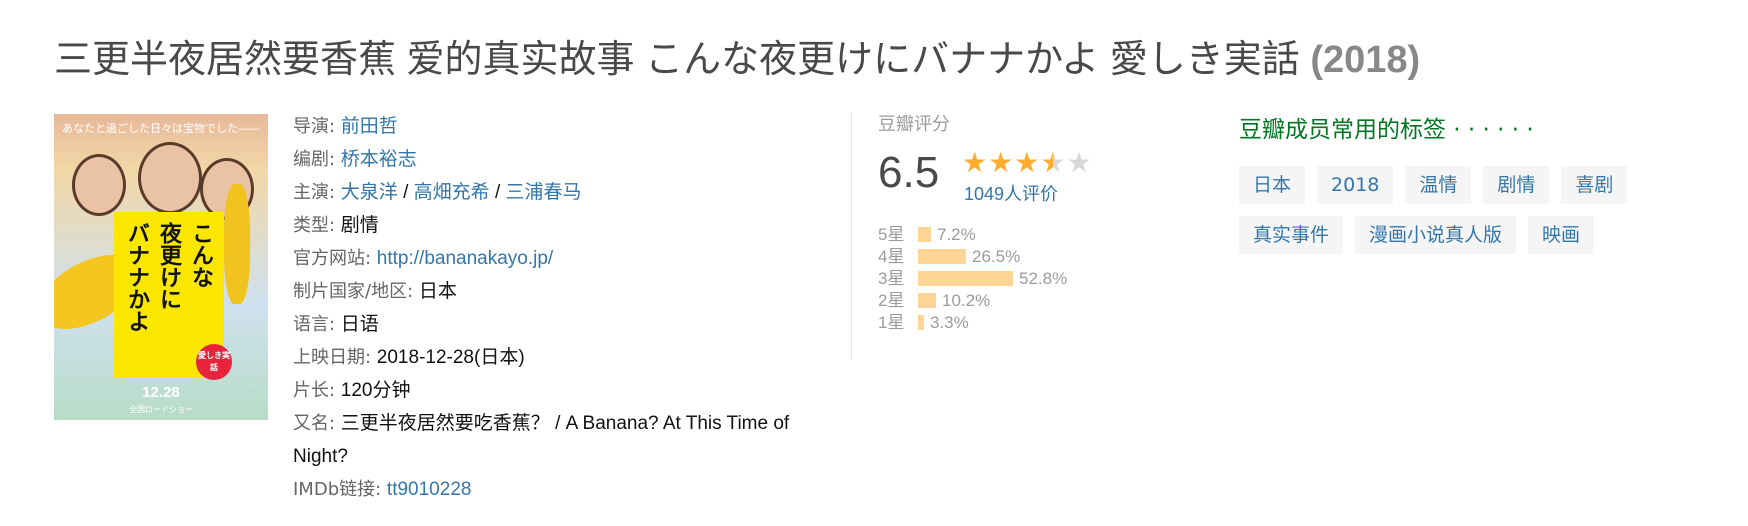 The width and height of the screenshot is (1748, 526). What do you see at coordinates (382, 489) in the screenshot?
I see `info-imdb: IMDb链接: tt9010228` at bounding box center [382, 489].